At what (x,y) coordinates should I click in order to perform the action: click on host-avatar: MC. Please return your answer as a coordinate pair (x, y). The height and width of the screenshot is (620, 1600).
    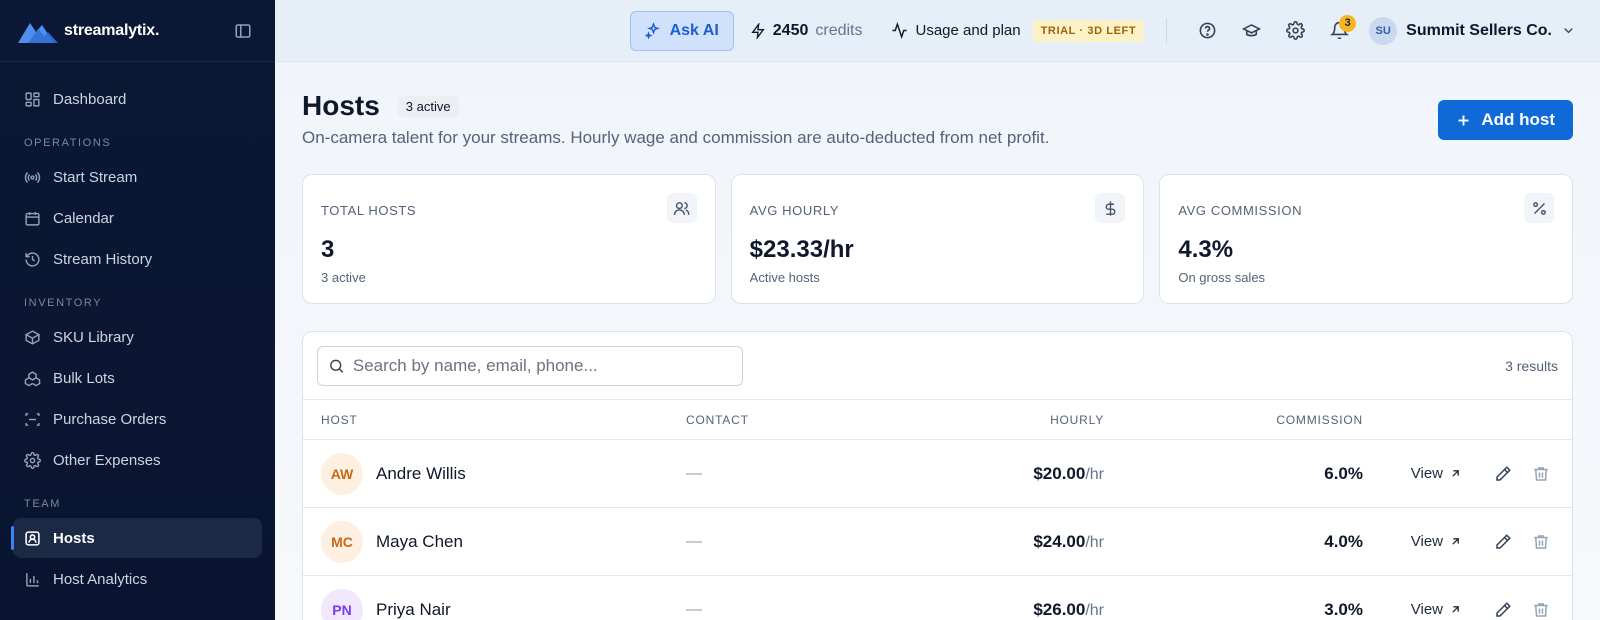
    Looking at the image, I should click on (342, 541).